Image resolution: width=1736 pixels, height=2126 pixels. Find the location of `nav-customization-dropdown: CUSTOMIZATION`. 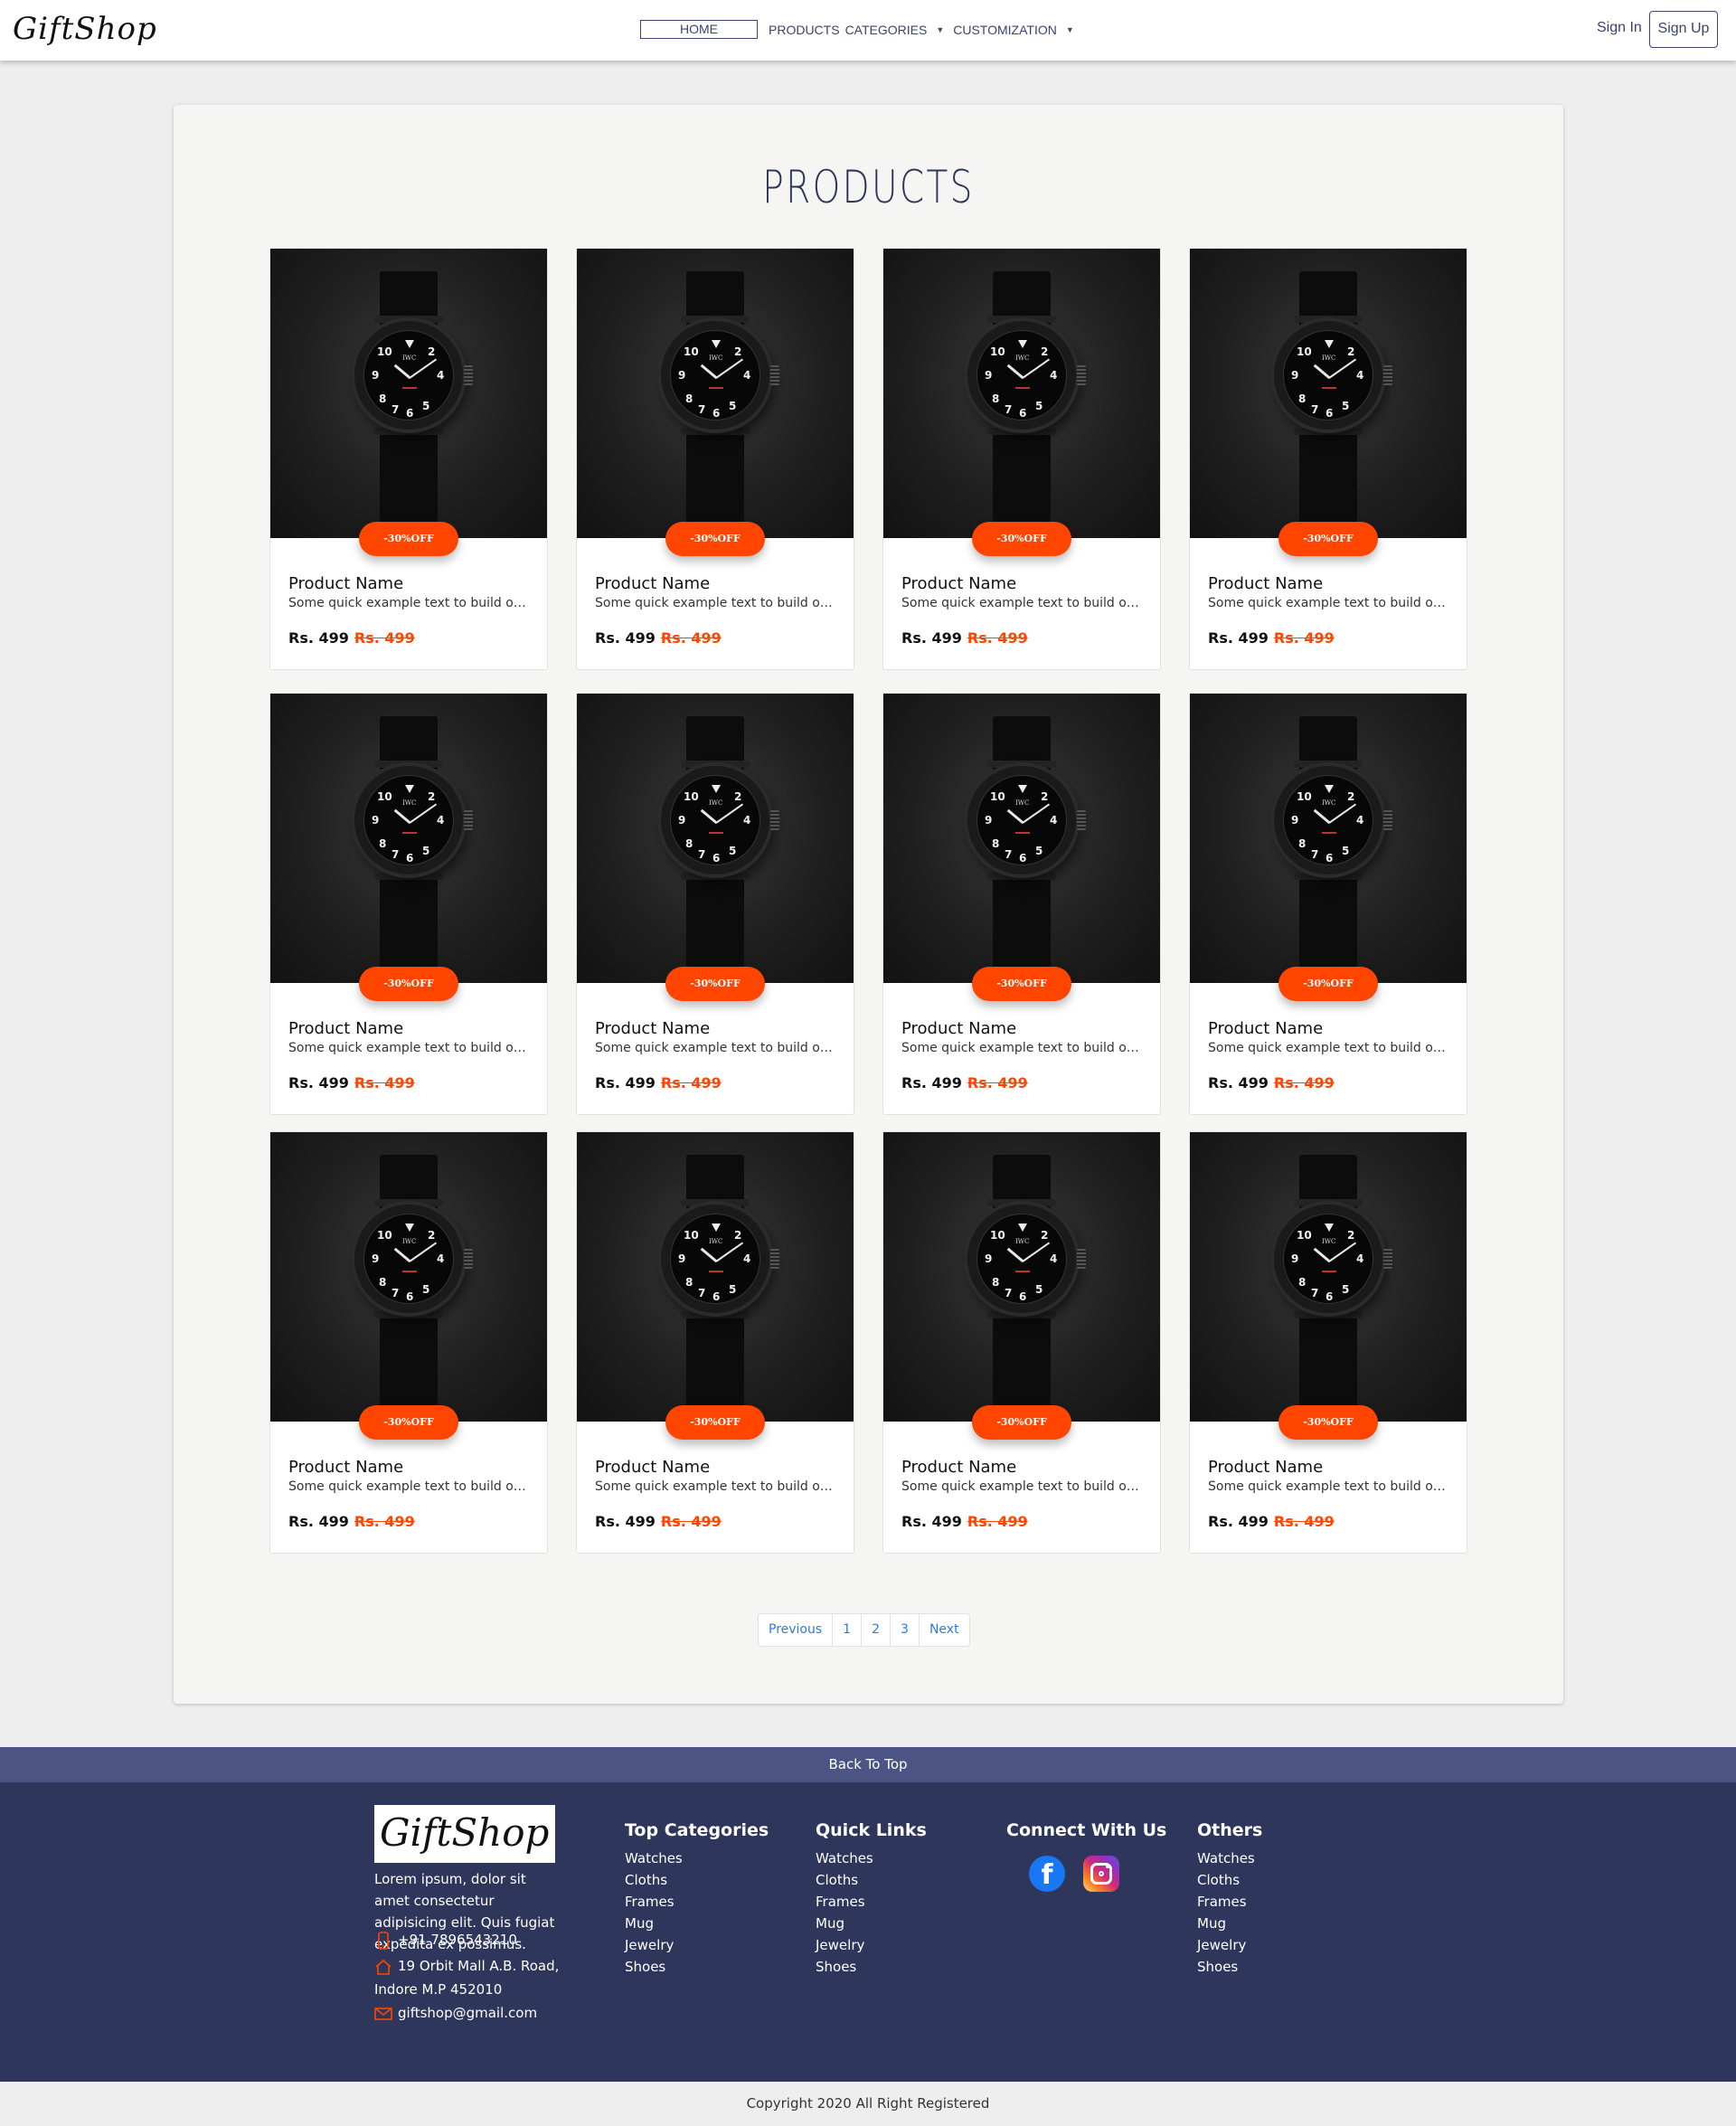

nav-customization-dropdown: CUSTOMIZATION is located at coordinates (1005, 30).